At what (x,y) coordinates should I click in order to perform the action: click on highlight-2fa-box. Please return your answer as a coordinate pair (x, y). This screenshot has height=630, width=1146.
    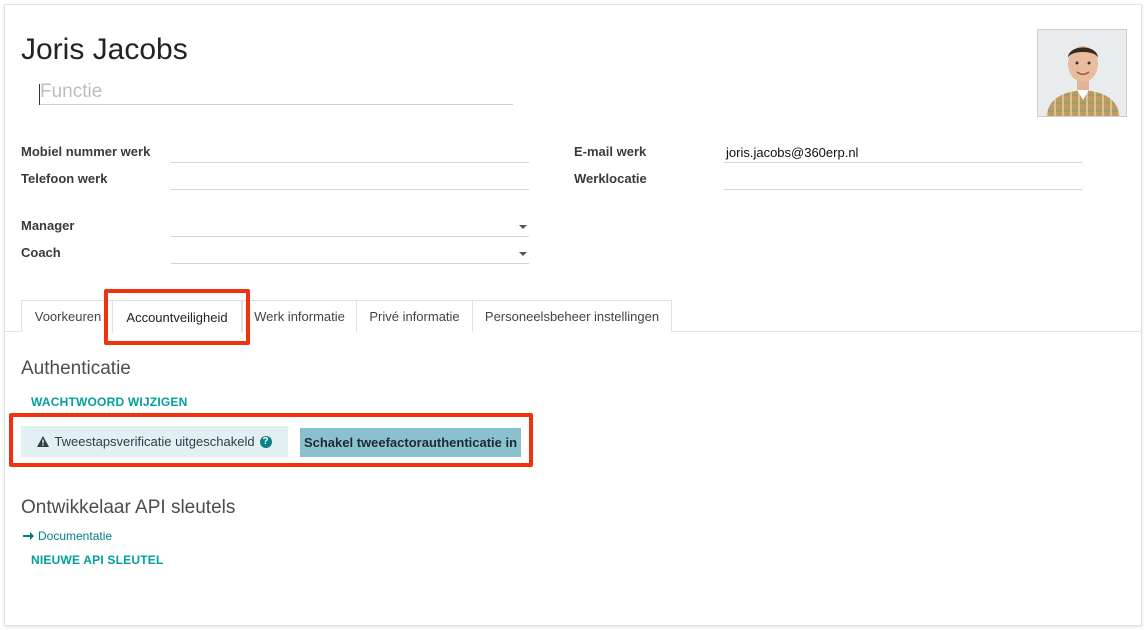
    Looking at the image, I should click on (271, 440).